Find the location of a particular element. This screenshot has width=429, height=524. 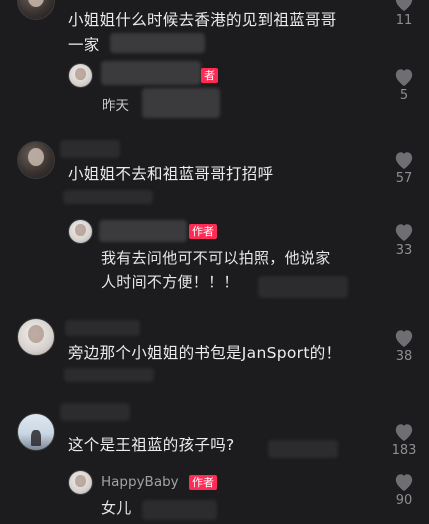

reply-timestamp: 昨天 is located at coordinates (115, 106).